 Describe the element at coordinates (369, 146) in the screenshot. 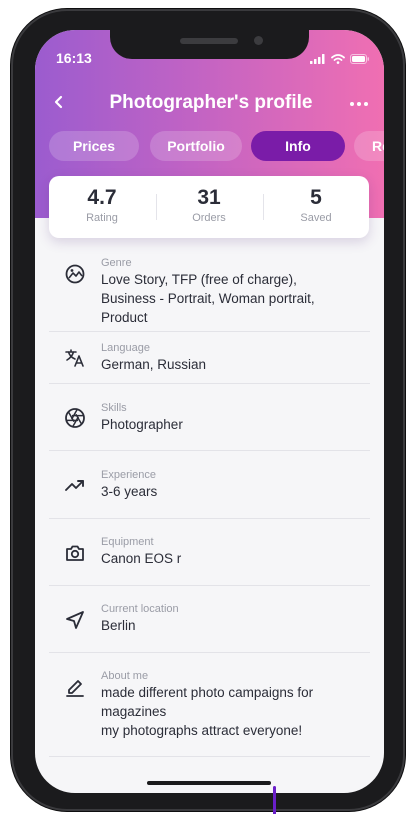

I see `tab-reviews: Re` at that location.